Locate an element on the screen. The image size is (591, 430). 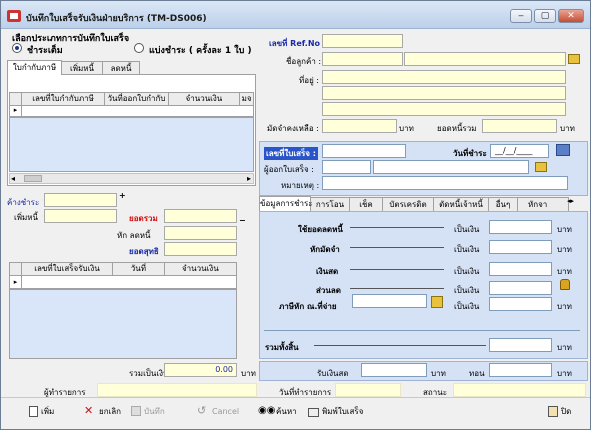
tab-creditor-offset: ตัดหนี้เจ้าหนี้ is located at coordinates (461, 204).